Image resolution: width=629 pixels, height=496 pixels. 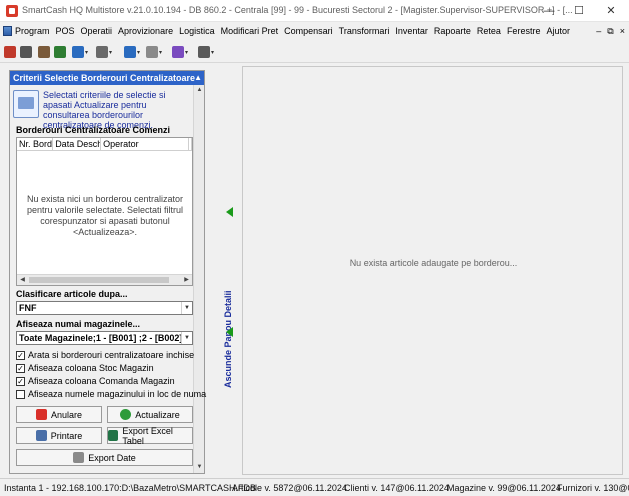 What do you see at coordinates (489, 31) in the screenshot?
I see `menu-item-retea: Retea` at bounding box center [489, 31].